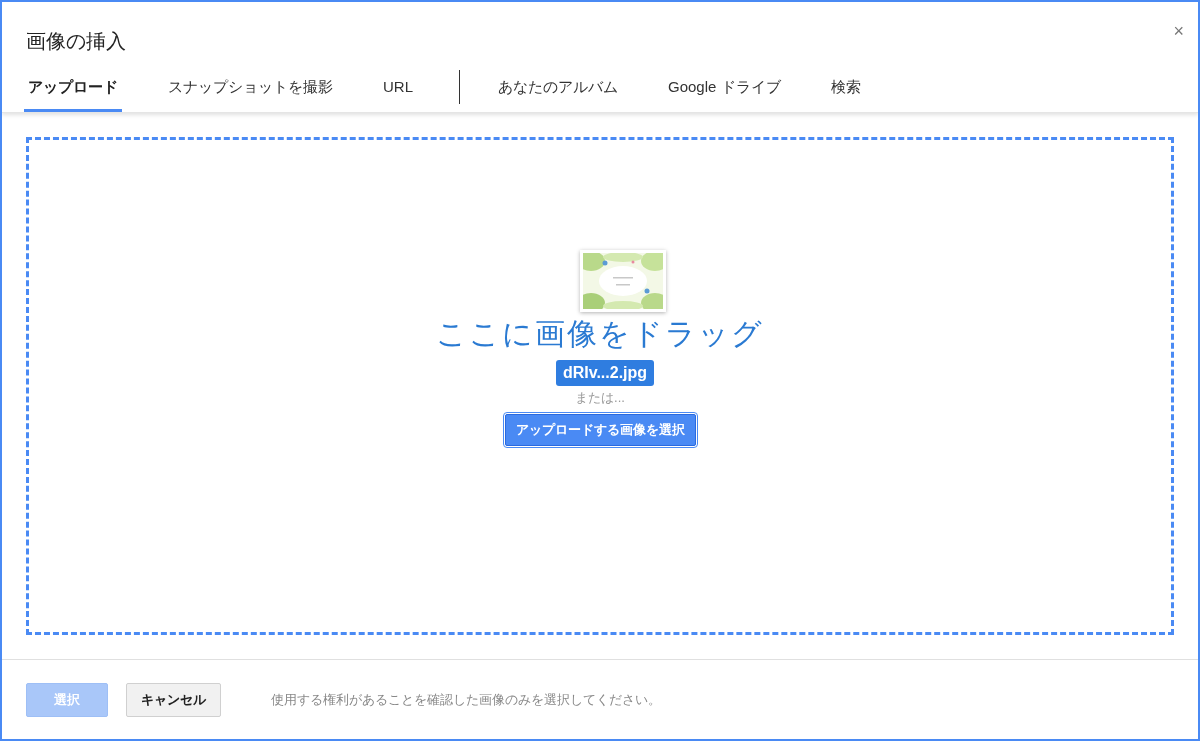  Describe the element at coordinates (724, 94) in the screenshot. I see `tab: Google ドライブ` at that location.